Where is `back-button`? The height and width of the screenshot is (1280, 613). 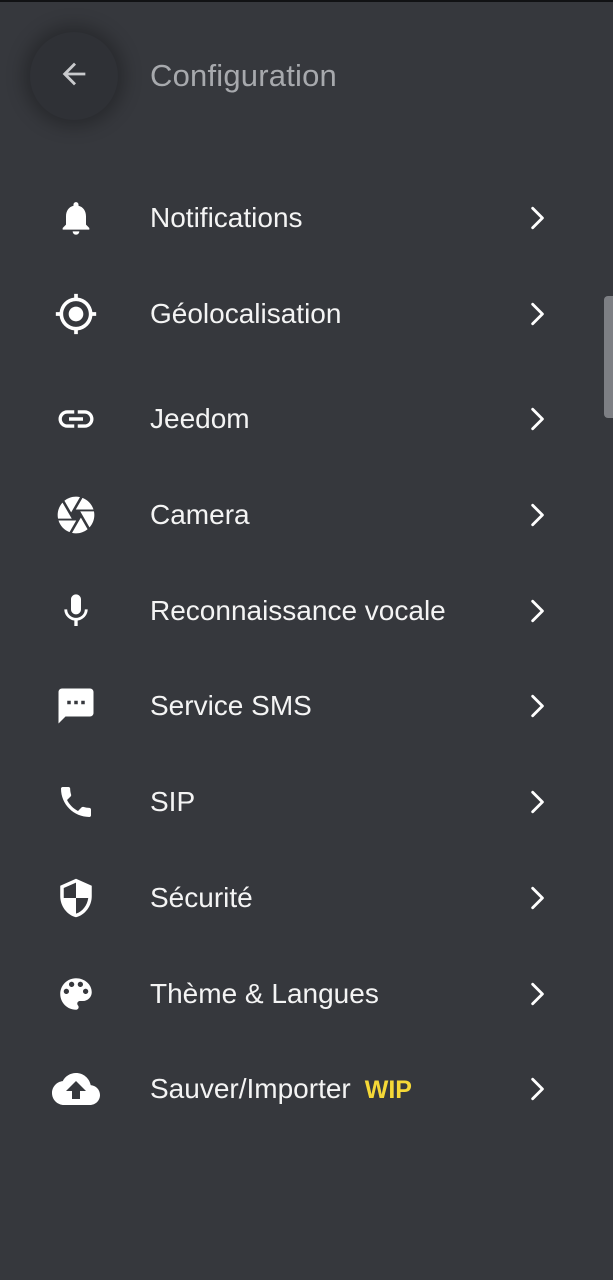 back-button is located at coordinates (74, 76).